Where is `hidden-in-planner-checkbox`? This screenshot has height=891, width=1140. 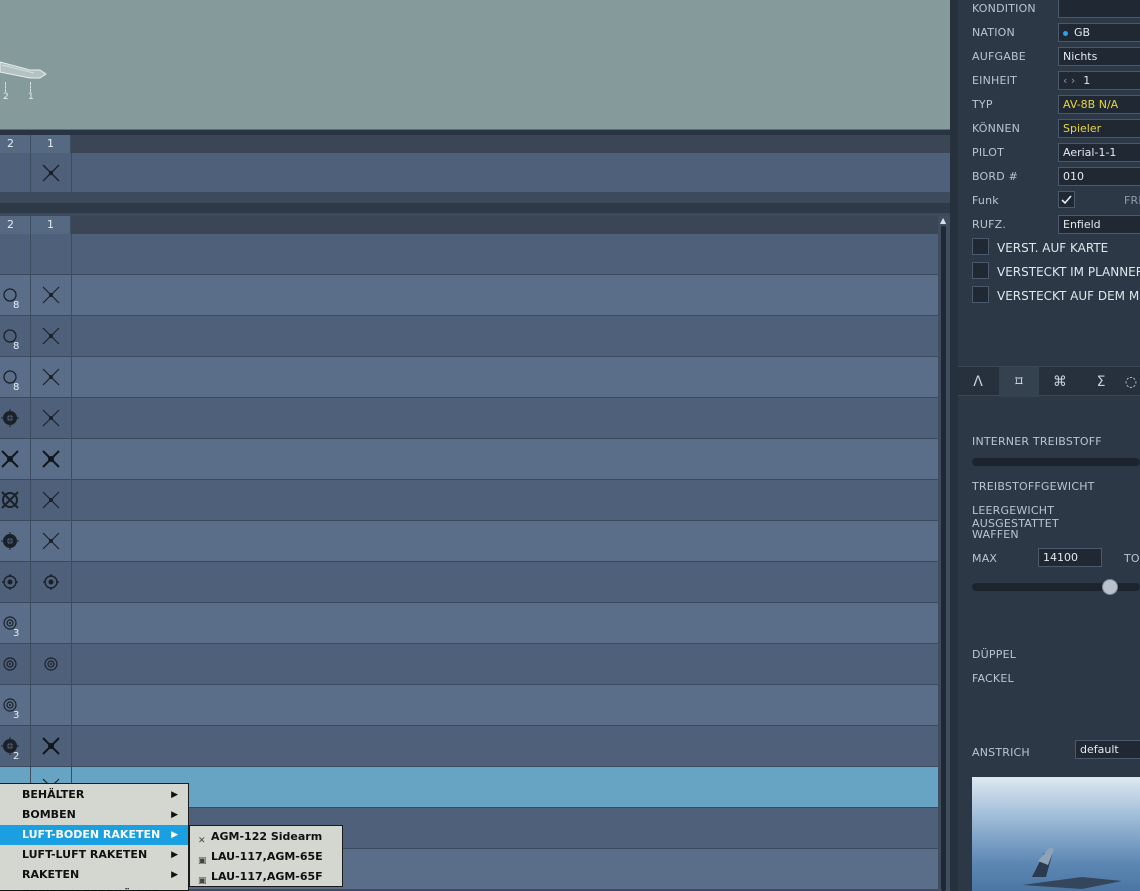
hidden-in-planner-checkbox is located at coordinates (980, 270).